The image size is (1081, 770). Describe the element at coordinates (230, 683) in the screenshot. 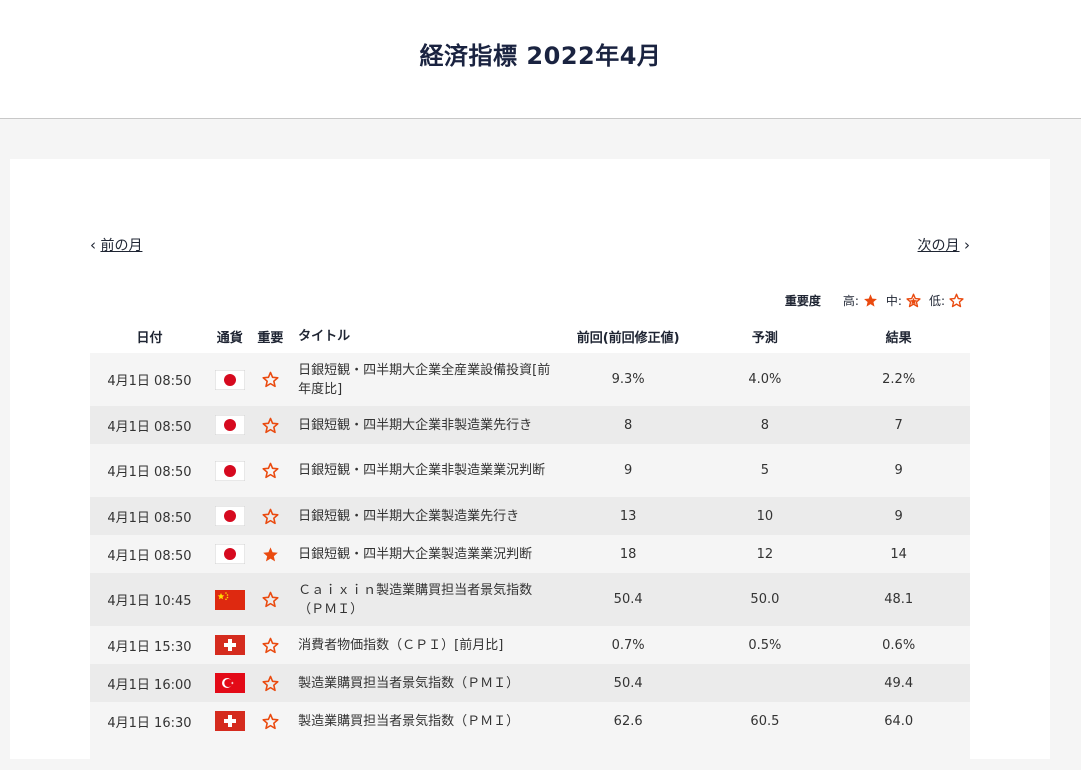

I see `turkey-flag-icon` at that location.